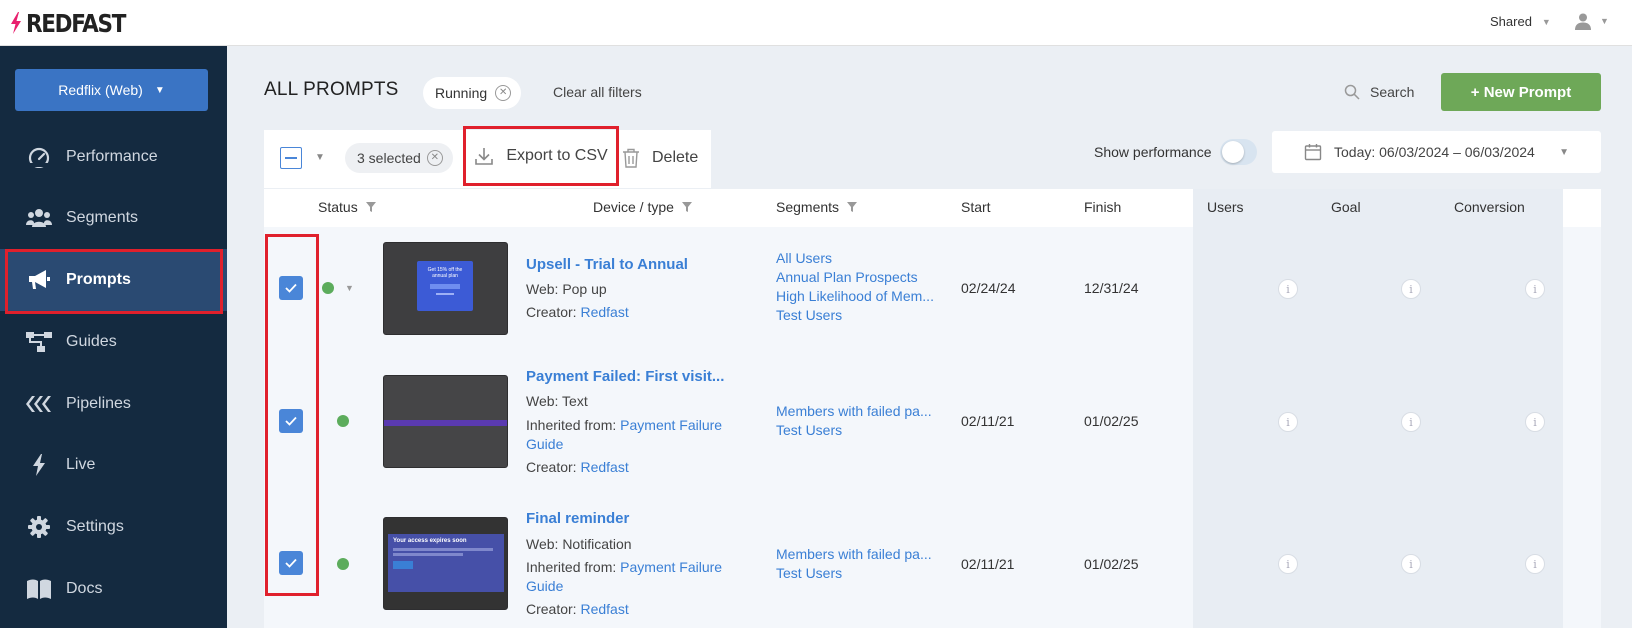 Image resolution: width=1632 pixels, height=628 pixels. What do you see at coordinates (1379, 92) in the screenshot?
I see `search-button: Search` at bounding box center [1379, 92].